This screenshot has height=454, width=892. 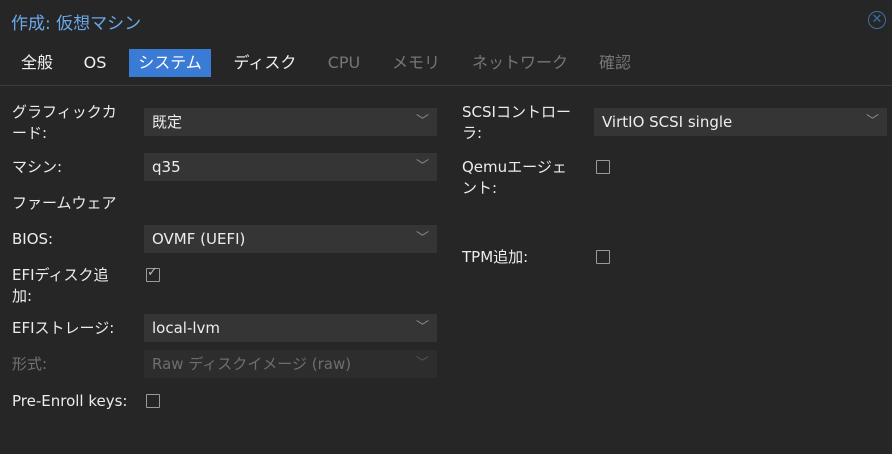 I want to click on machine-select: q35 ﹀, so click(x=290, y=167).